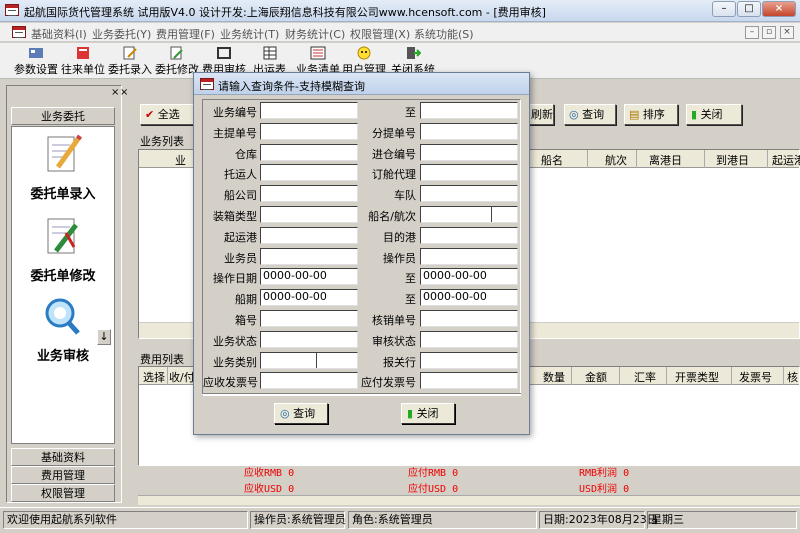 The height and width of the screenshot is (533, 800). I want to click on nav-item-order-entry: 委托单录入, so click(63, 192).